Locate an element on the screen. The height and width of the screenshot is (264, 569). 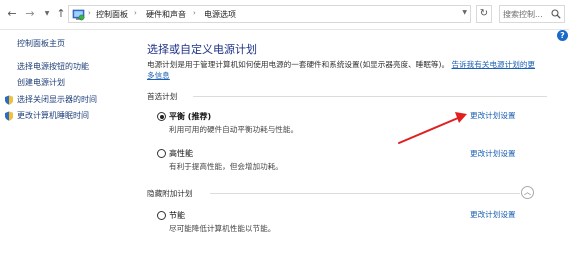
breadcrumb-hardware-sound: 硬件和声音 is located at coordinates (166, 14).